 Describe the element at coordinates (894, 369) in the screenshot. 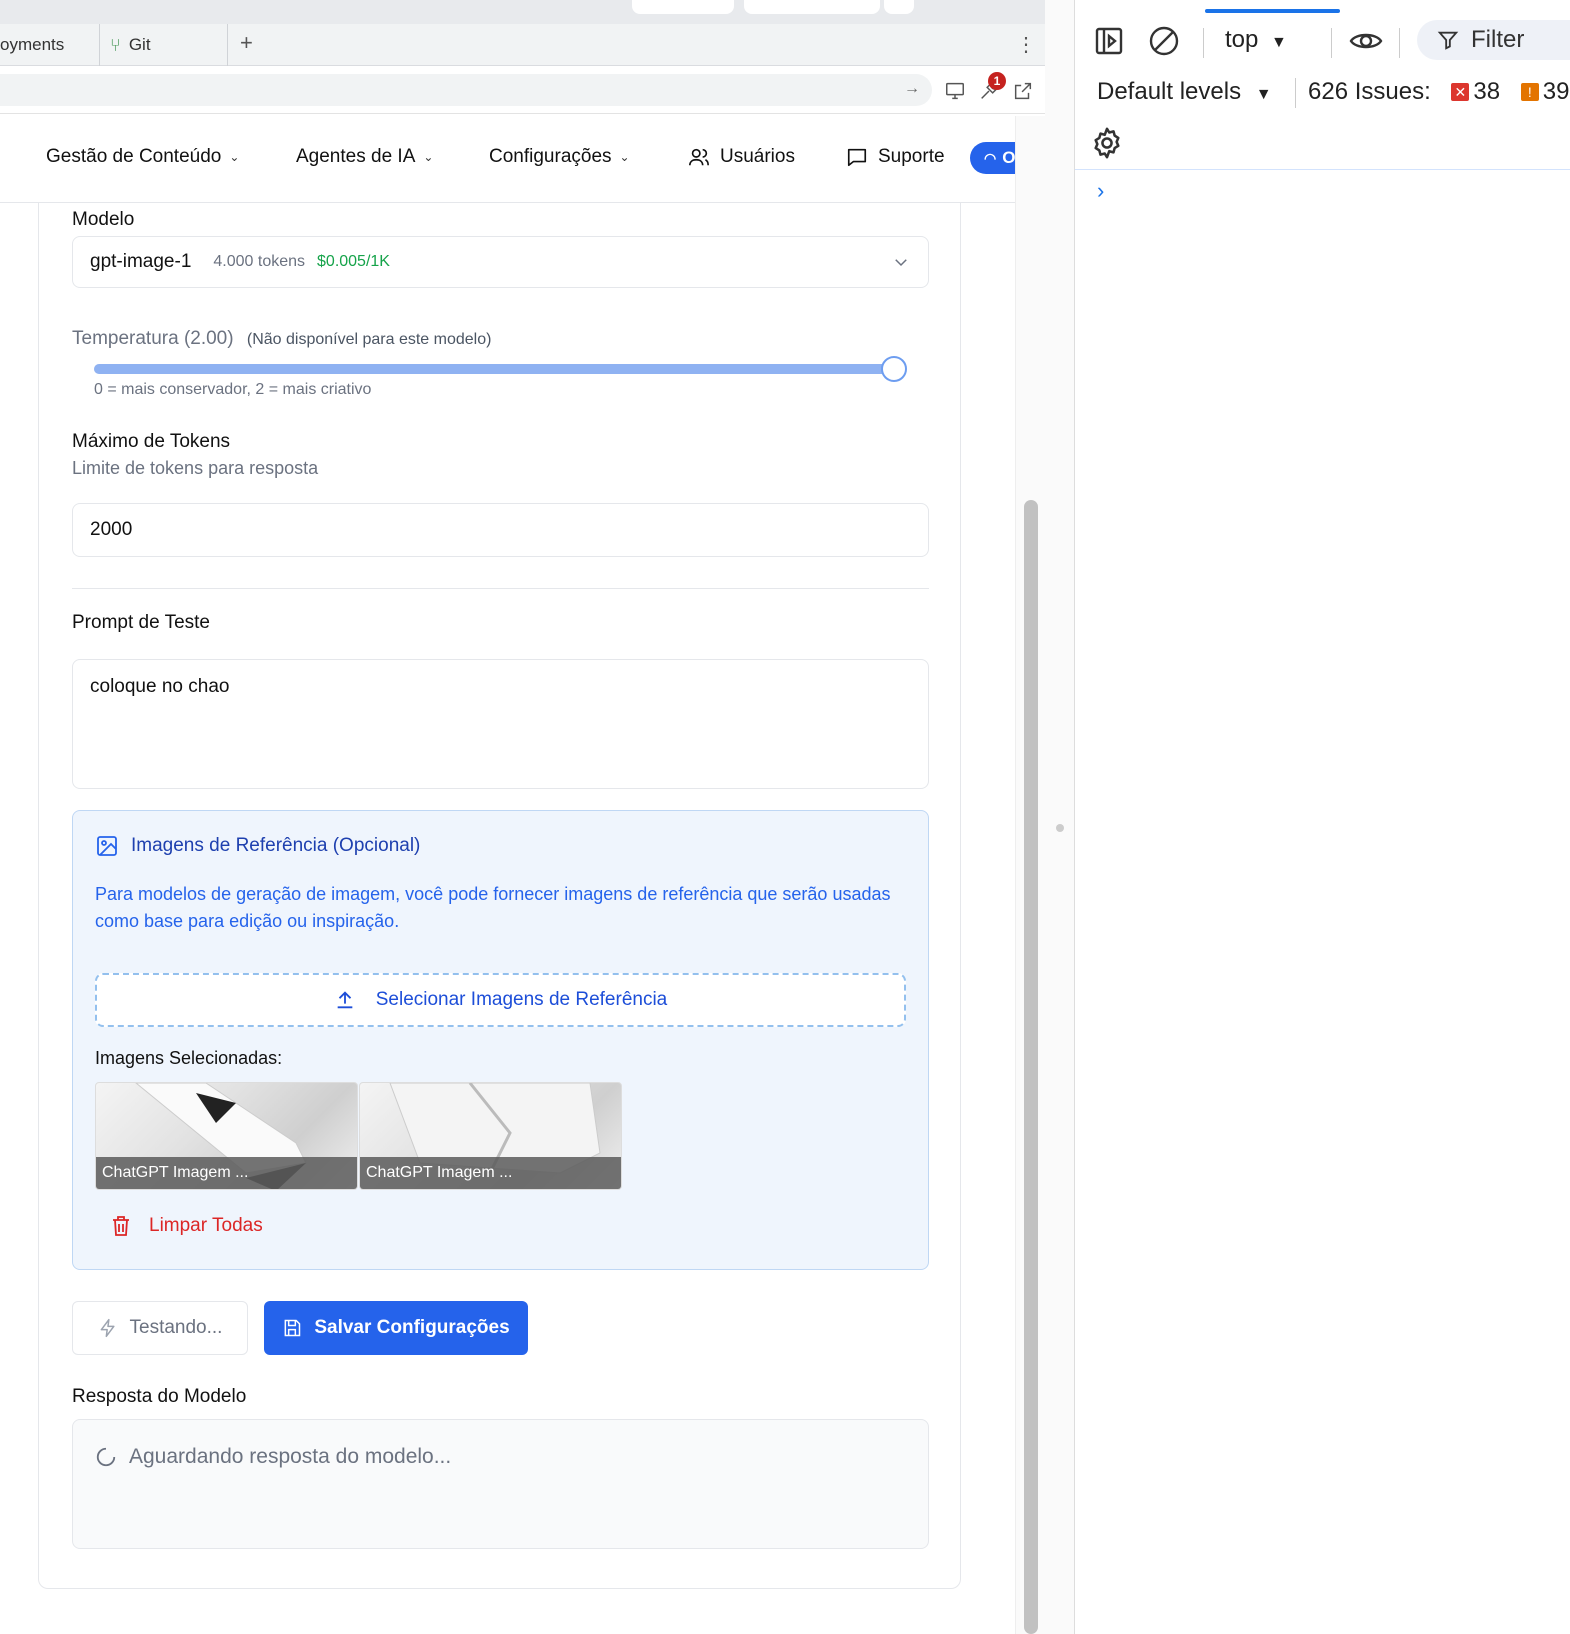

I see `temperature-slider-thumb` at that location.